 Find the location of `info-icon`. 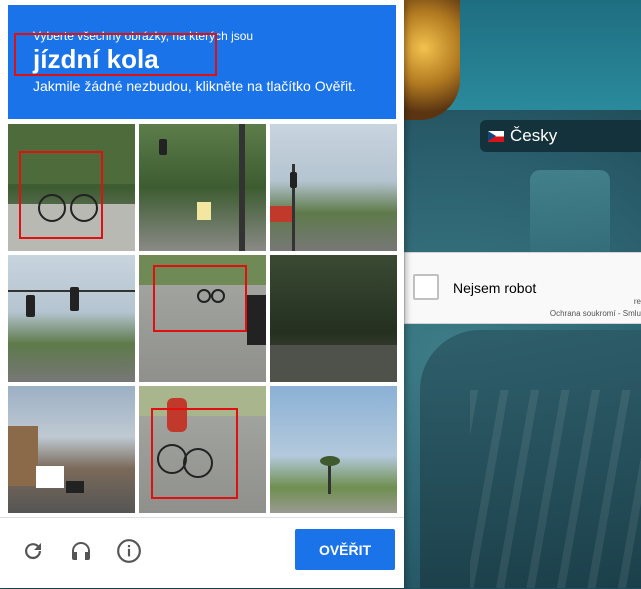

info-icon is located at coordinates (129, 551).